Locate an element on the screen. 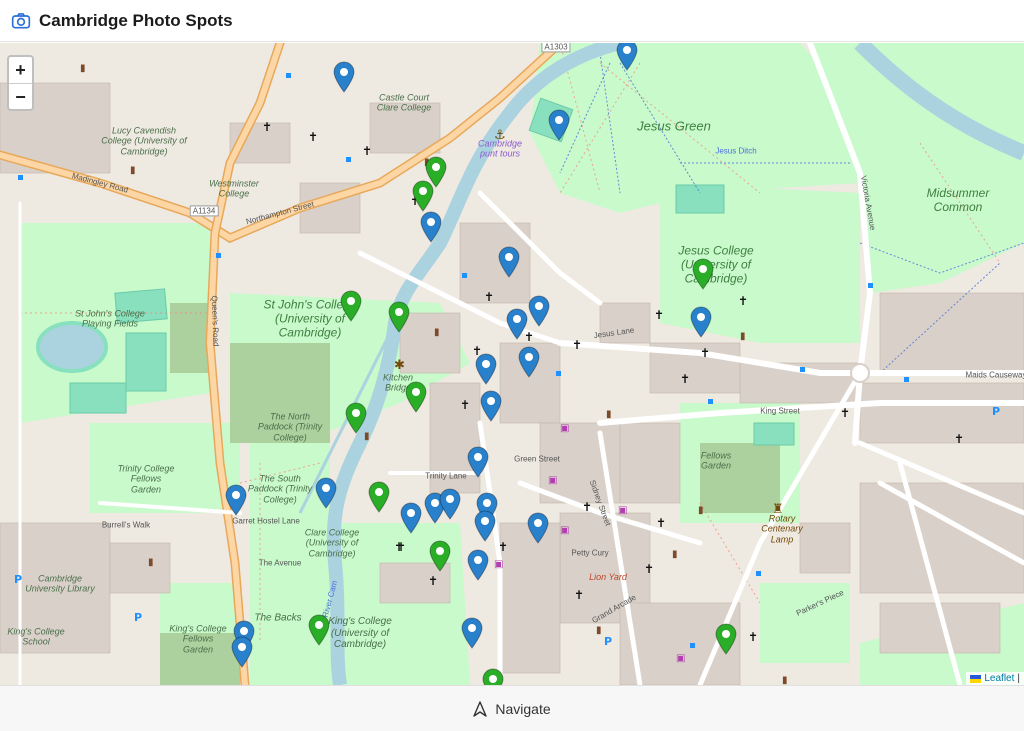 The width and height of the screenshot is (1024, 731). label-kings-fellows-garden: King's College Fellows Garden is located at coordinates (198, 639).